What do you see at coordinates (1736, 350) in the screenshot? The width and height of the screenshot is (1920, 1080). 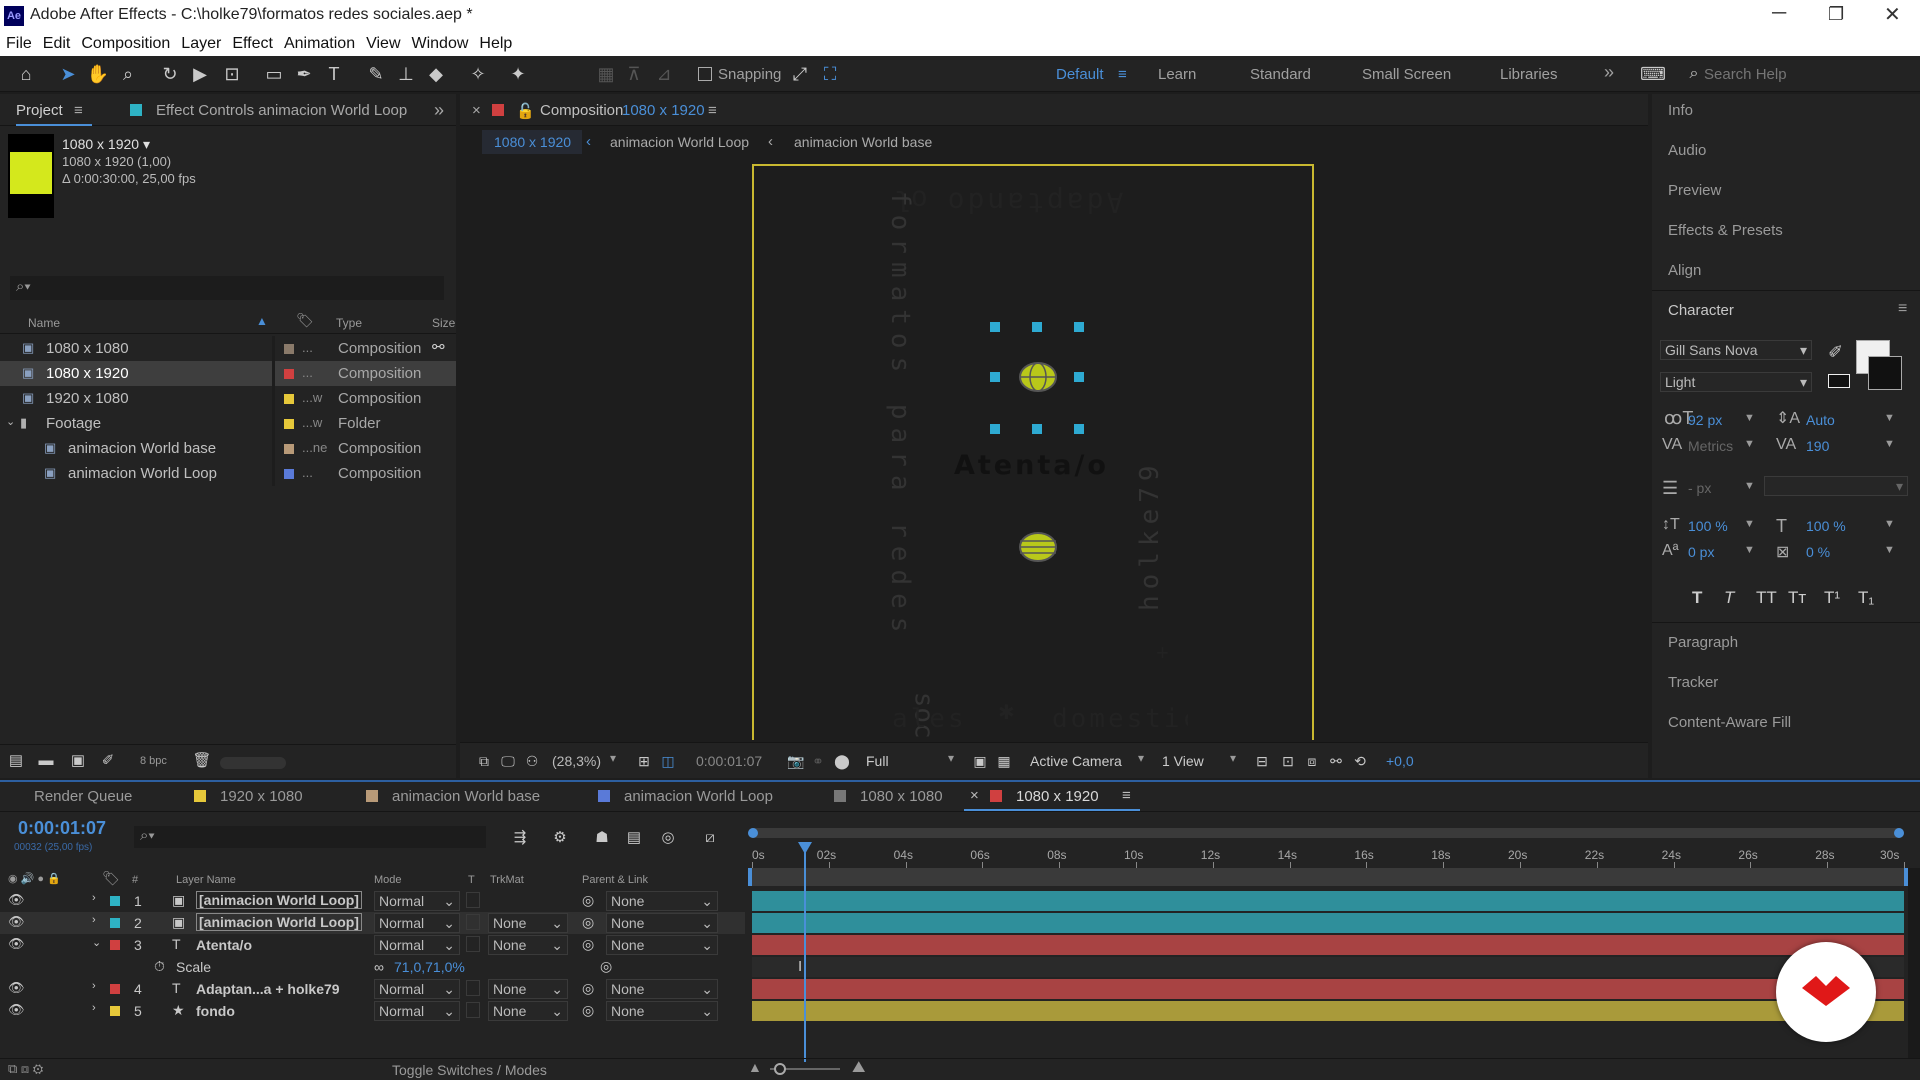 I see `font-family-dropdown: Gill Sans Nova ▾` at bounding box center [1736, 350].